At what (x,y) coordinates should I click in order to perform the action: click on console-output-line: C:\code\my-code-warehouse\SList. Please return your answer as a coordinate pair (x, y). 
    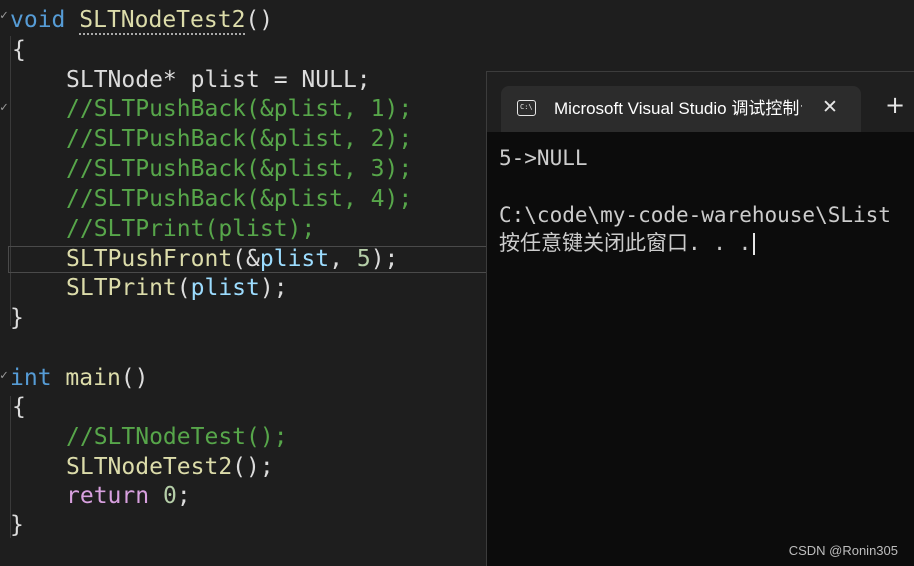
    Looking at the image, I should click on (695, 215).